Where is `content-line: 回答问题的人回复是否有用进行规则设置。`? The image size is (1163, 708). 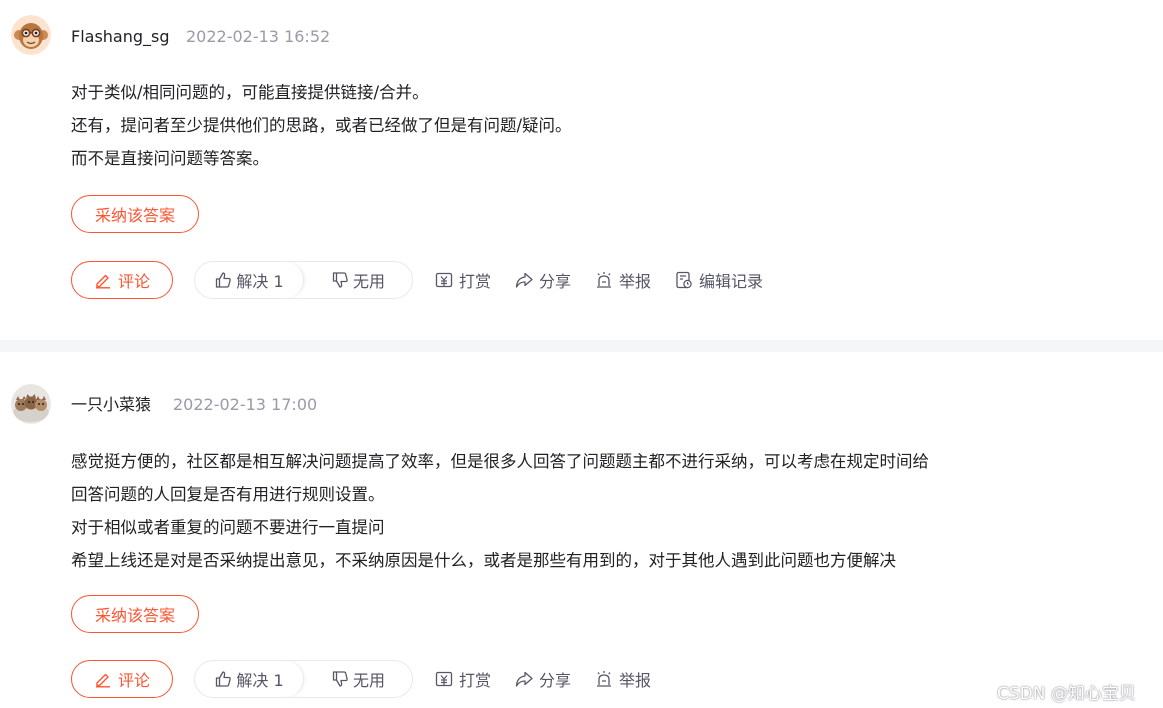
content-line: 回答问题的人回复是否有用进行规则设置。 is located at coordinates (228, 494).